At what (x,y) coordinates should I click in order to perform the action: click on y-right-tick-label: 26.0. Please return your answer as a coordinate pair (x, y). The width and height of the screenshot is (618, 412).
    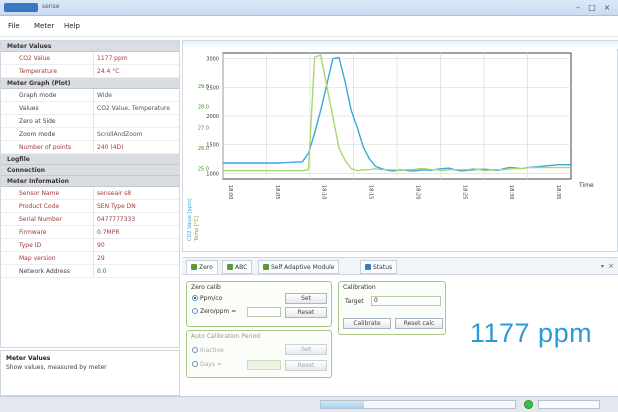
    Looking at the image, I should click on (203, 149).